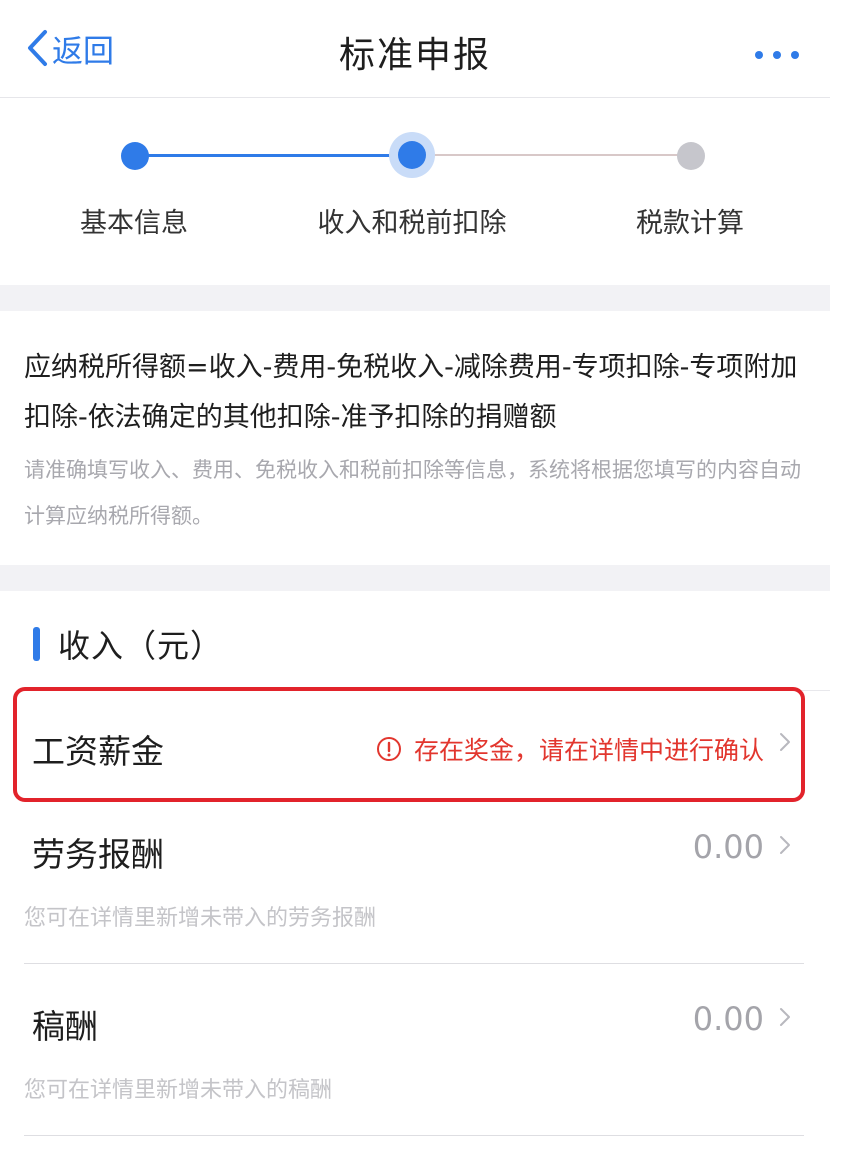 The height and width of the screenshot is (1162, 844). I want to click on income-section-title: 收入（元）, so click(141, 646).